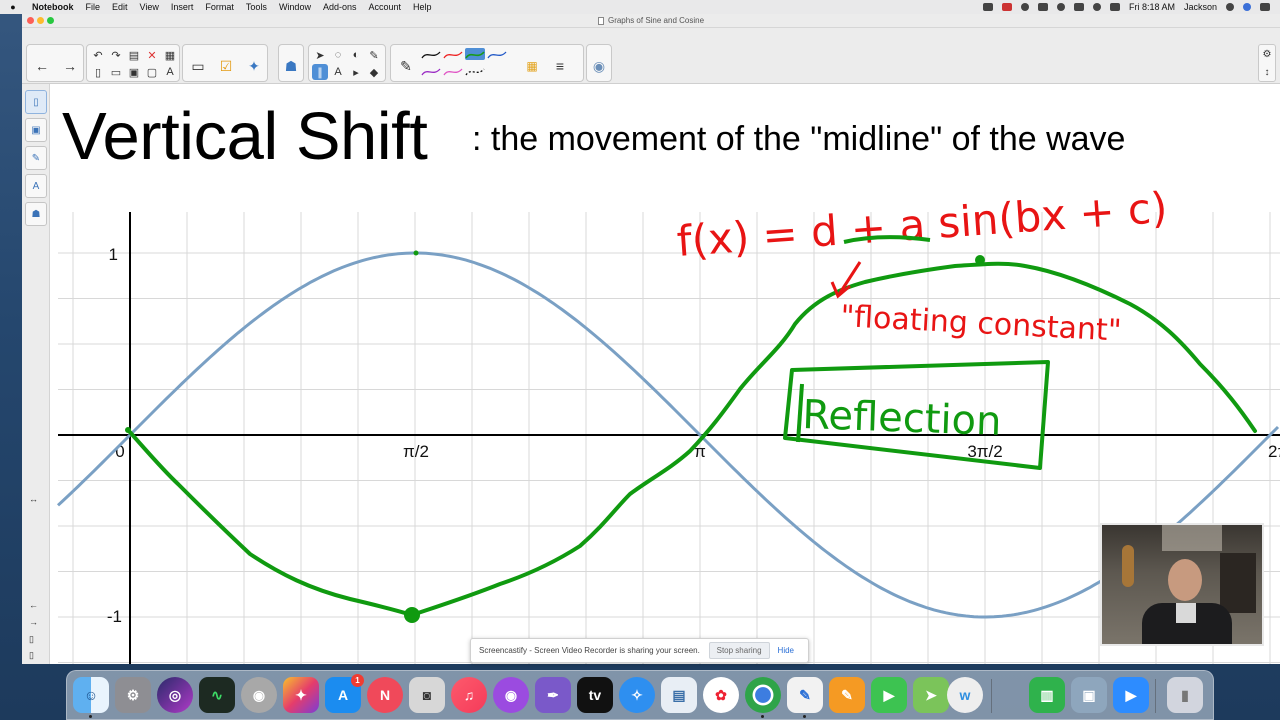 This screenshot has width=1280, height=720. I want to click on dock-maps-icon: ➤, so click(931, 695).